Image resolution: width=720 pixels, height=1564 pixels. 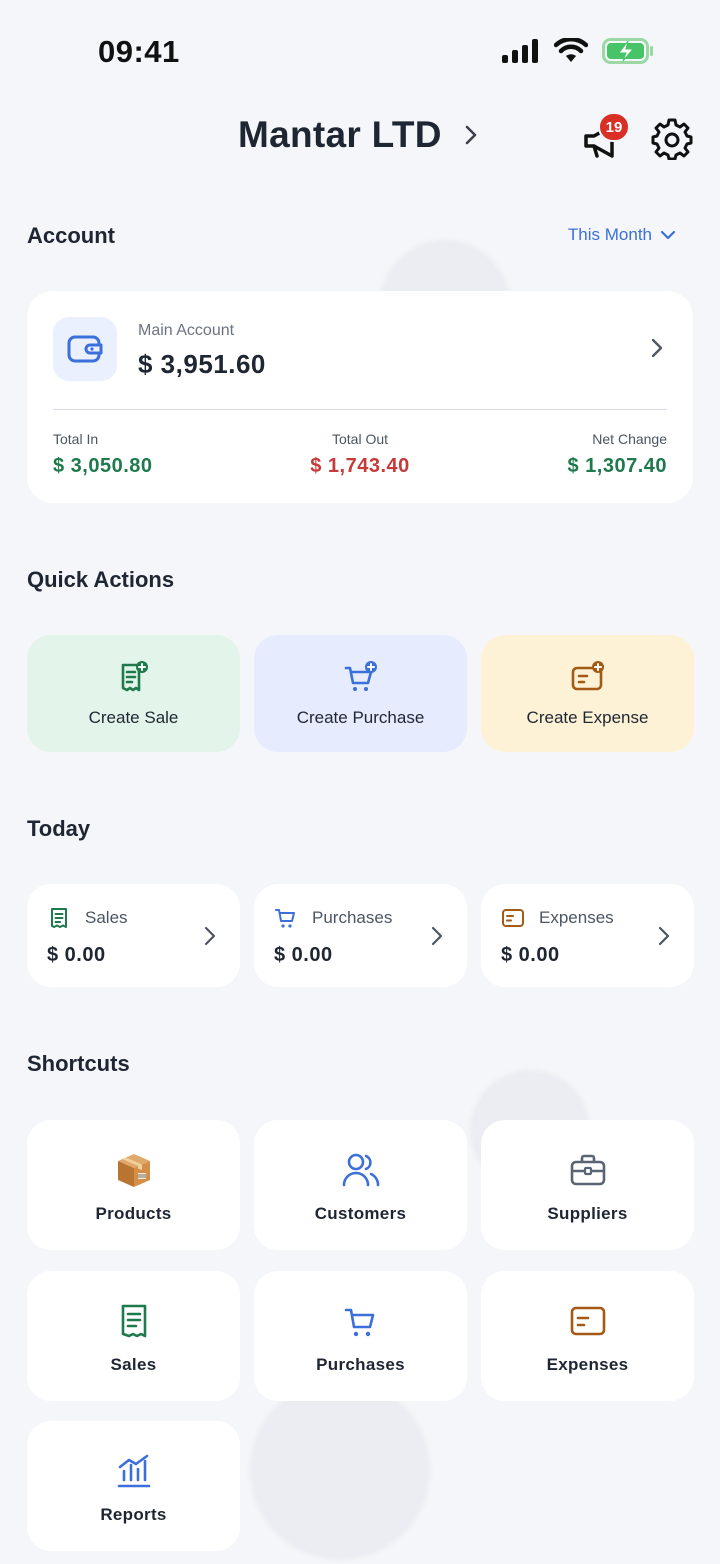 I want to click on notification-badge: 19, so click(x=614, y=127).